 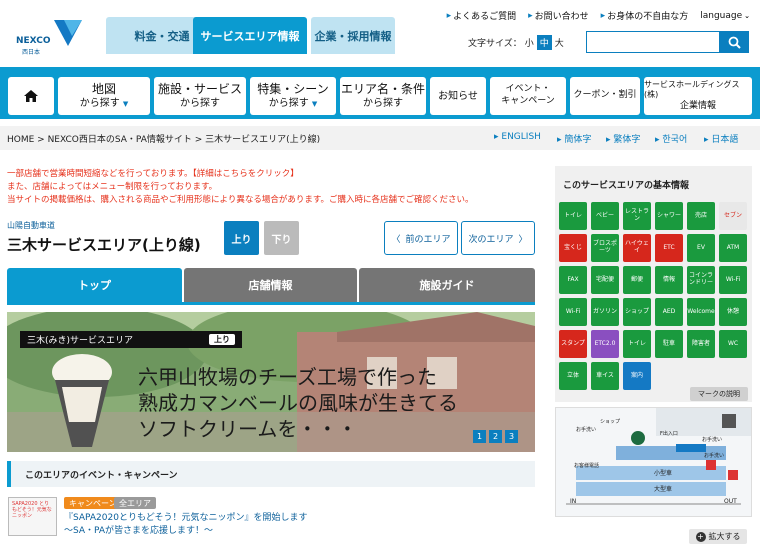 What do you see at coordinates (605, 344) in the screenshot?
I see `facility-icon: ETC2.0` at bounding box center [605, 344].